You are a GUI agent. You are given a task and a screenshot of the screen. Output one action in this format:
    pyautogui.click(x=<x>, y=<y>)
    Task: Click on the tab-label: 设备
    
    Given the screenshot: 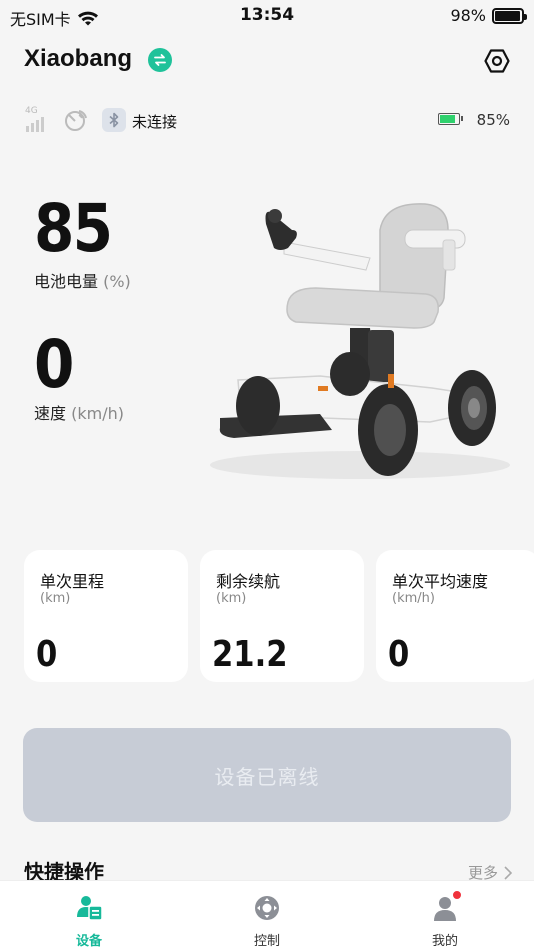 What is the action you would take?
    pyautogui.click(x=88, y=941)
    